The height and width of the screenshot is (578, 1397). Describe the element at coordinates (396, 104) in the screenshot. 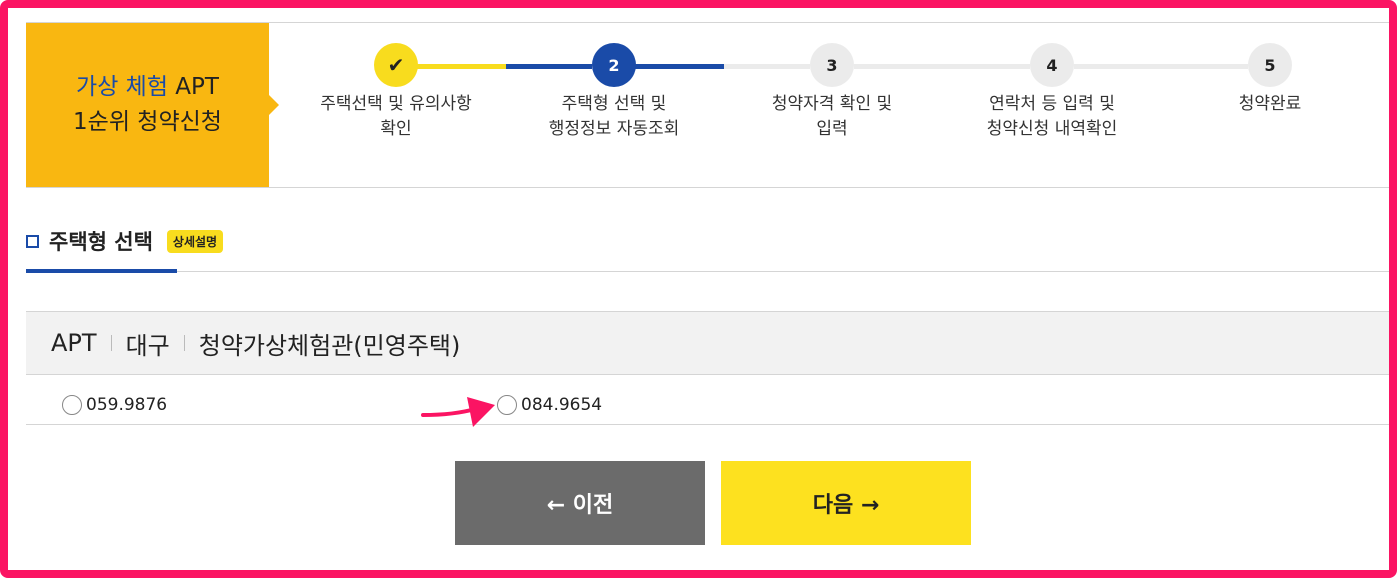

I see `step-1-label-line1: 주택선택 및 유의사항` at that location.